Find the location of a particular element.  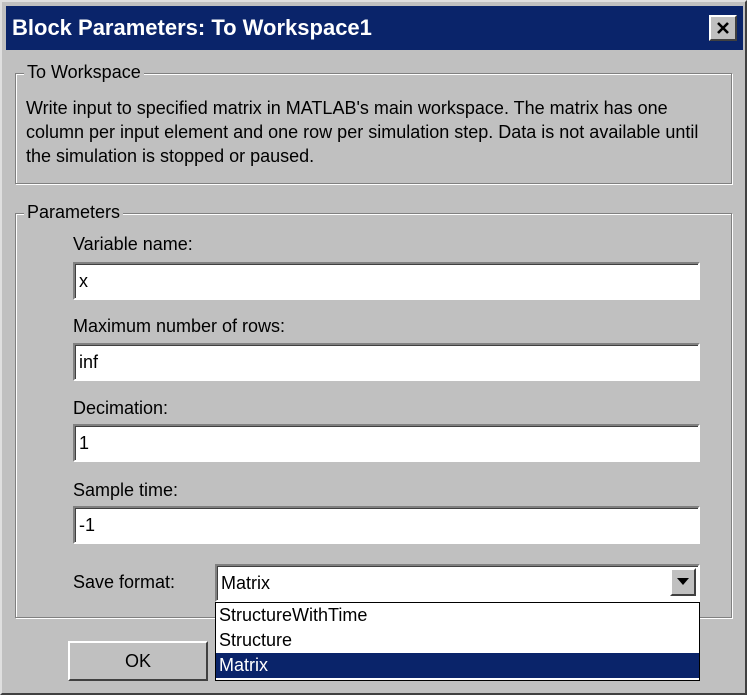

ok-button-label: OK is located at coordinates (137, 660).